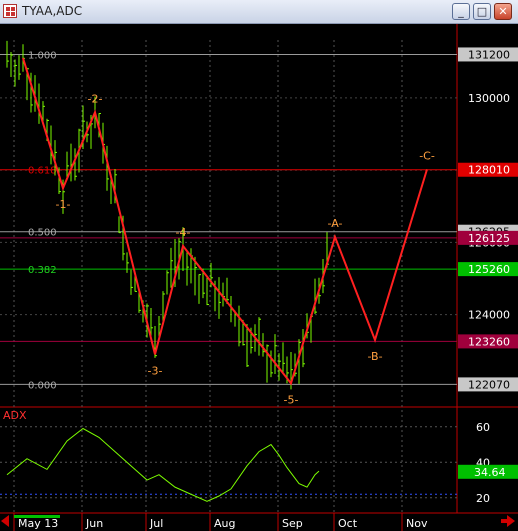 The height and width of the screenshot is (531, 518). Describe the element at coordinates (489, 54) in the screenshot. I see `price-tag-label: 131200` at that location.